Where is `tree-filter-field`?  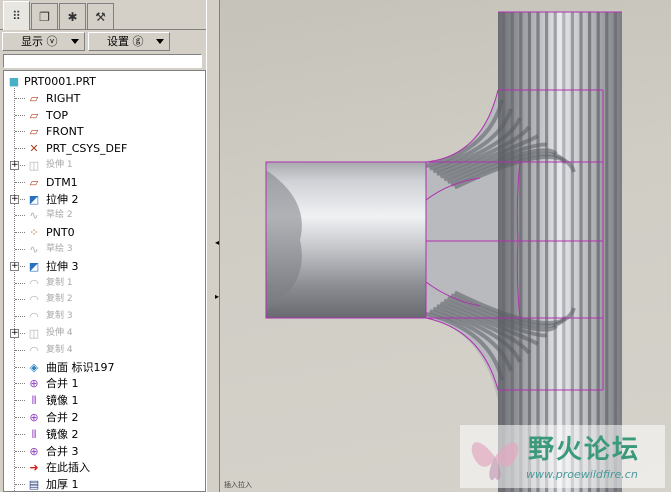
tree-filter-field is located at coordinates (102, 61).